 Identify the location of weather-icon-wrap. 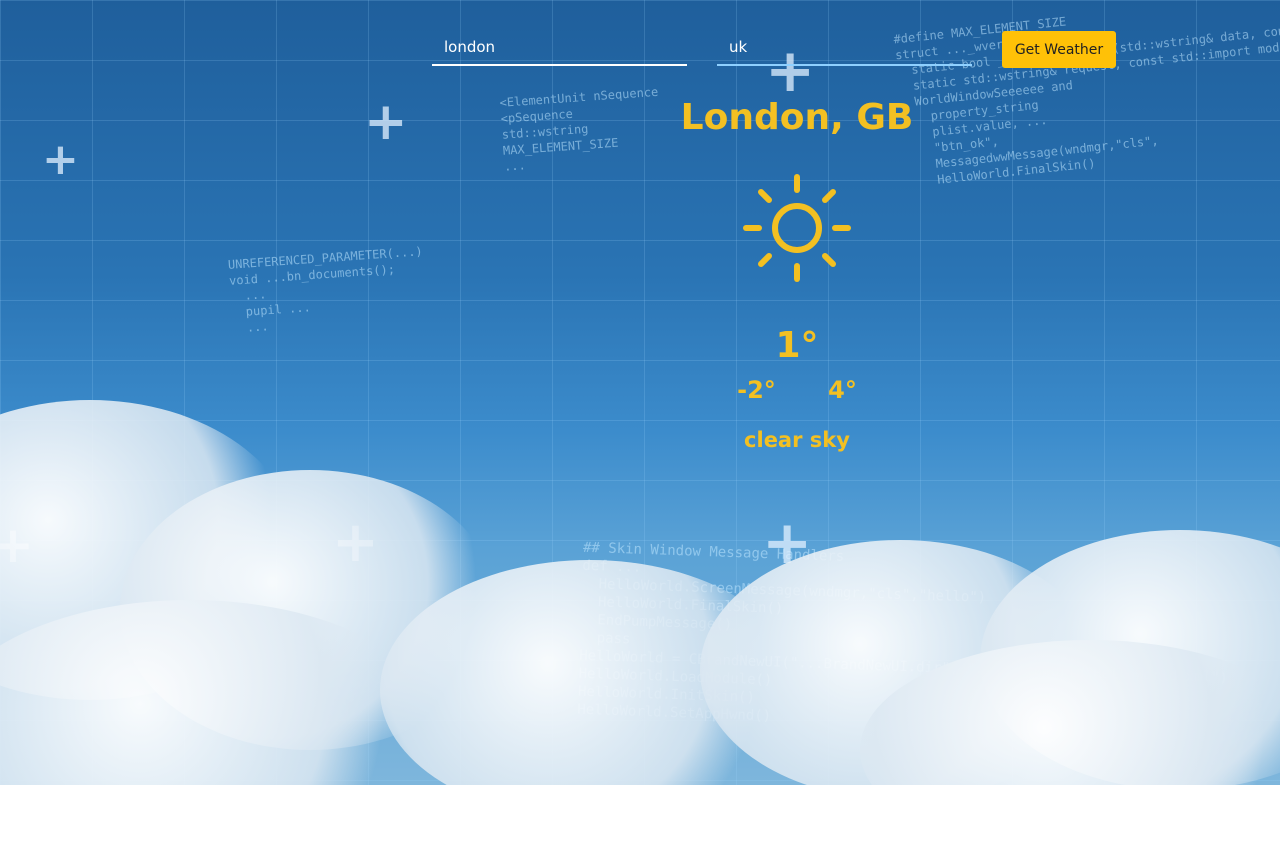
(797, 228).